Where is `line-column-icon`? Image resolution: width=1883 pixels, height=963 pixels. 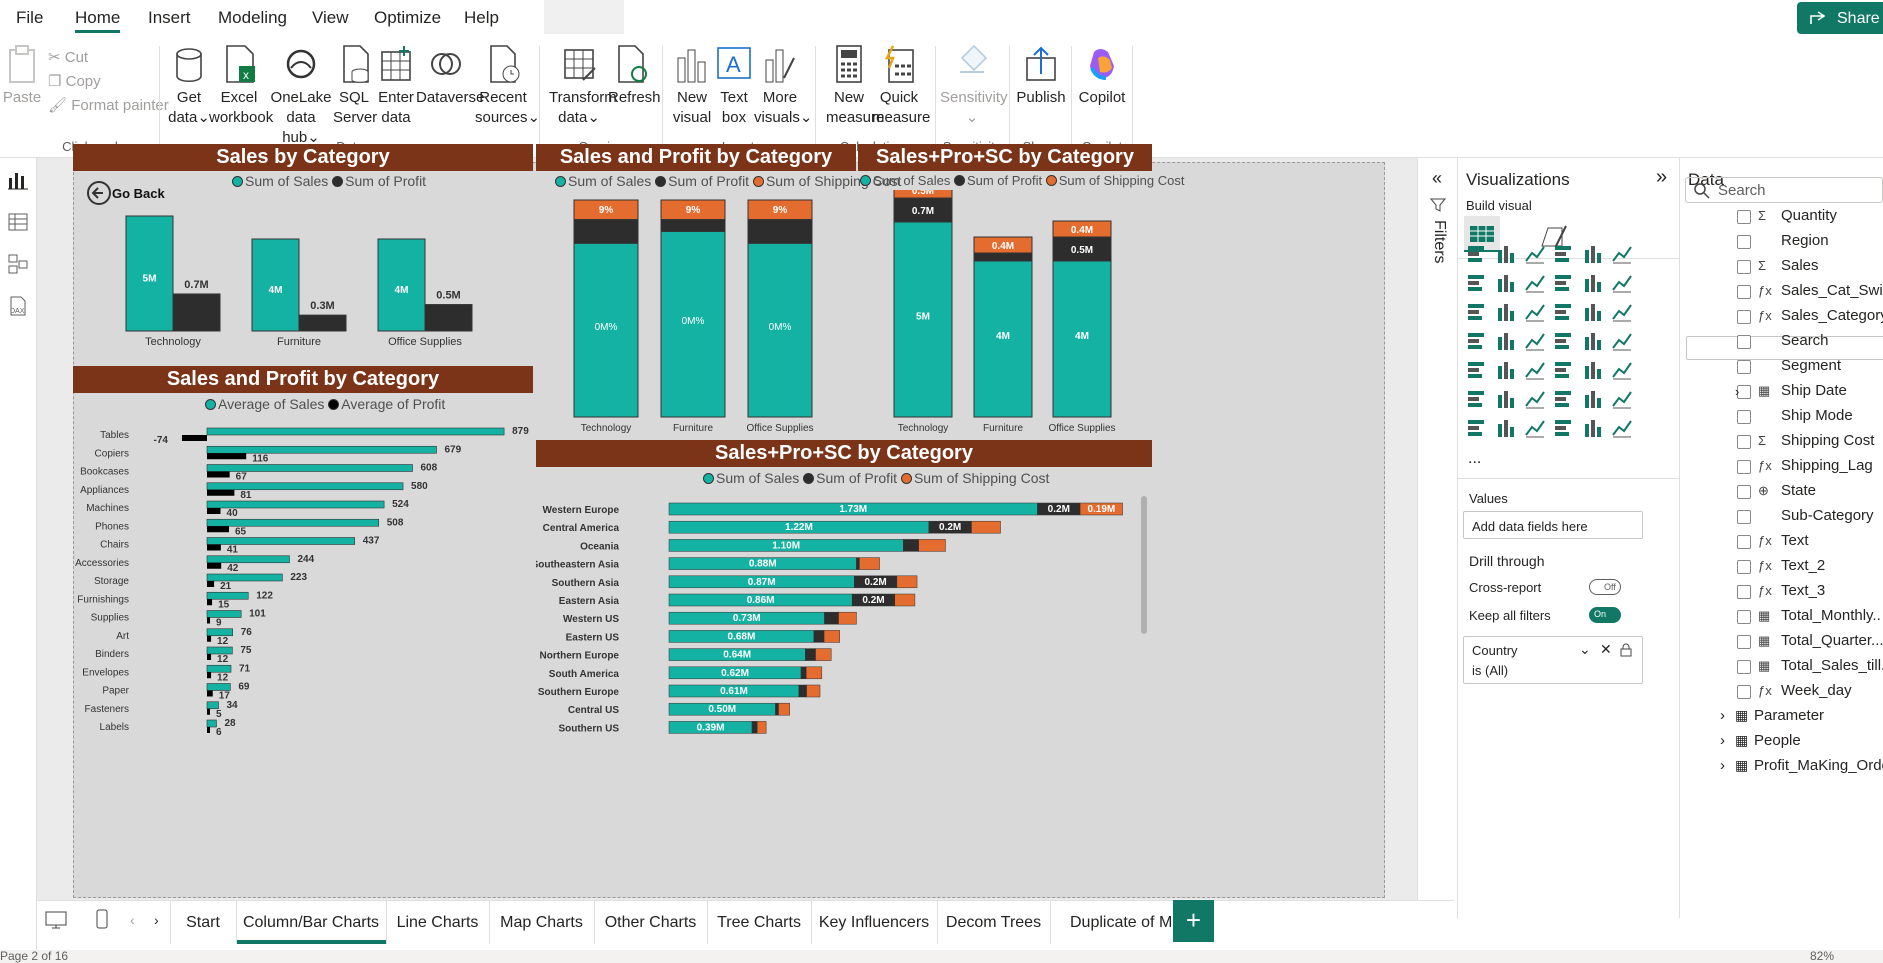
line-column-icon is located at coordinates (1564, 283).